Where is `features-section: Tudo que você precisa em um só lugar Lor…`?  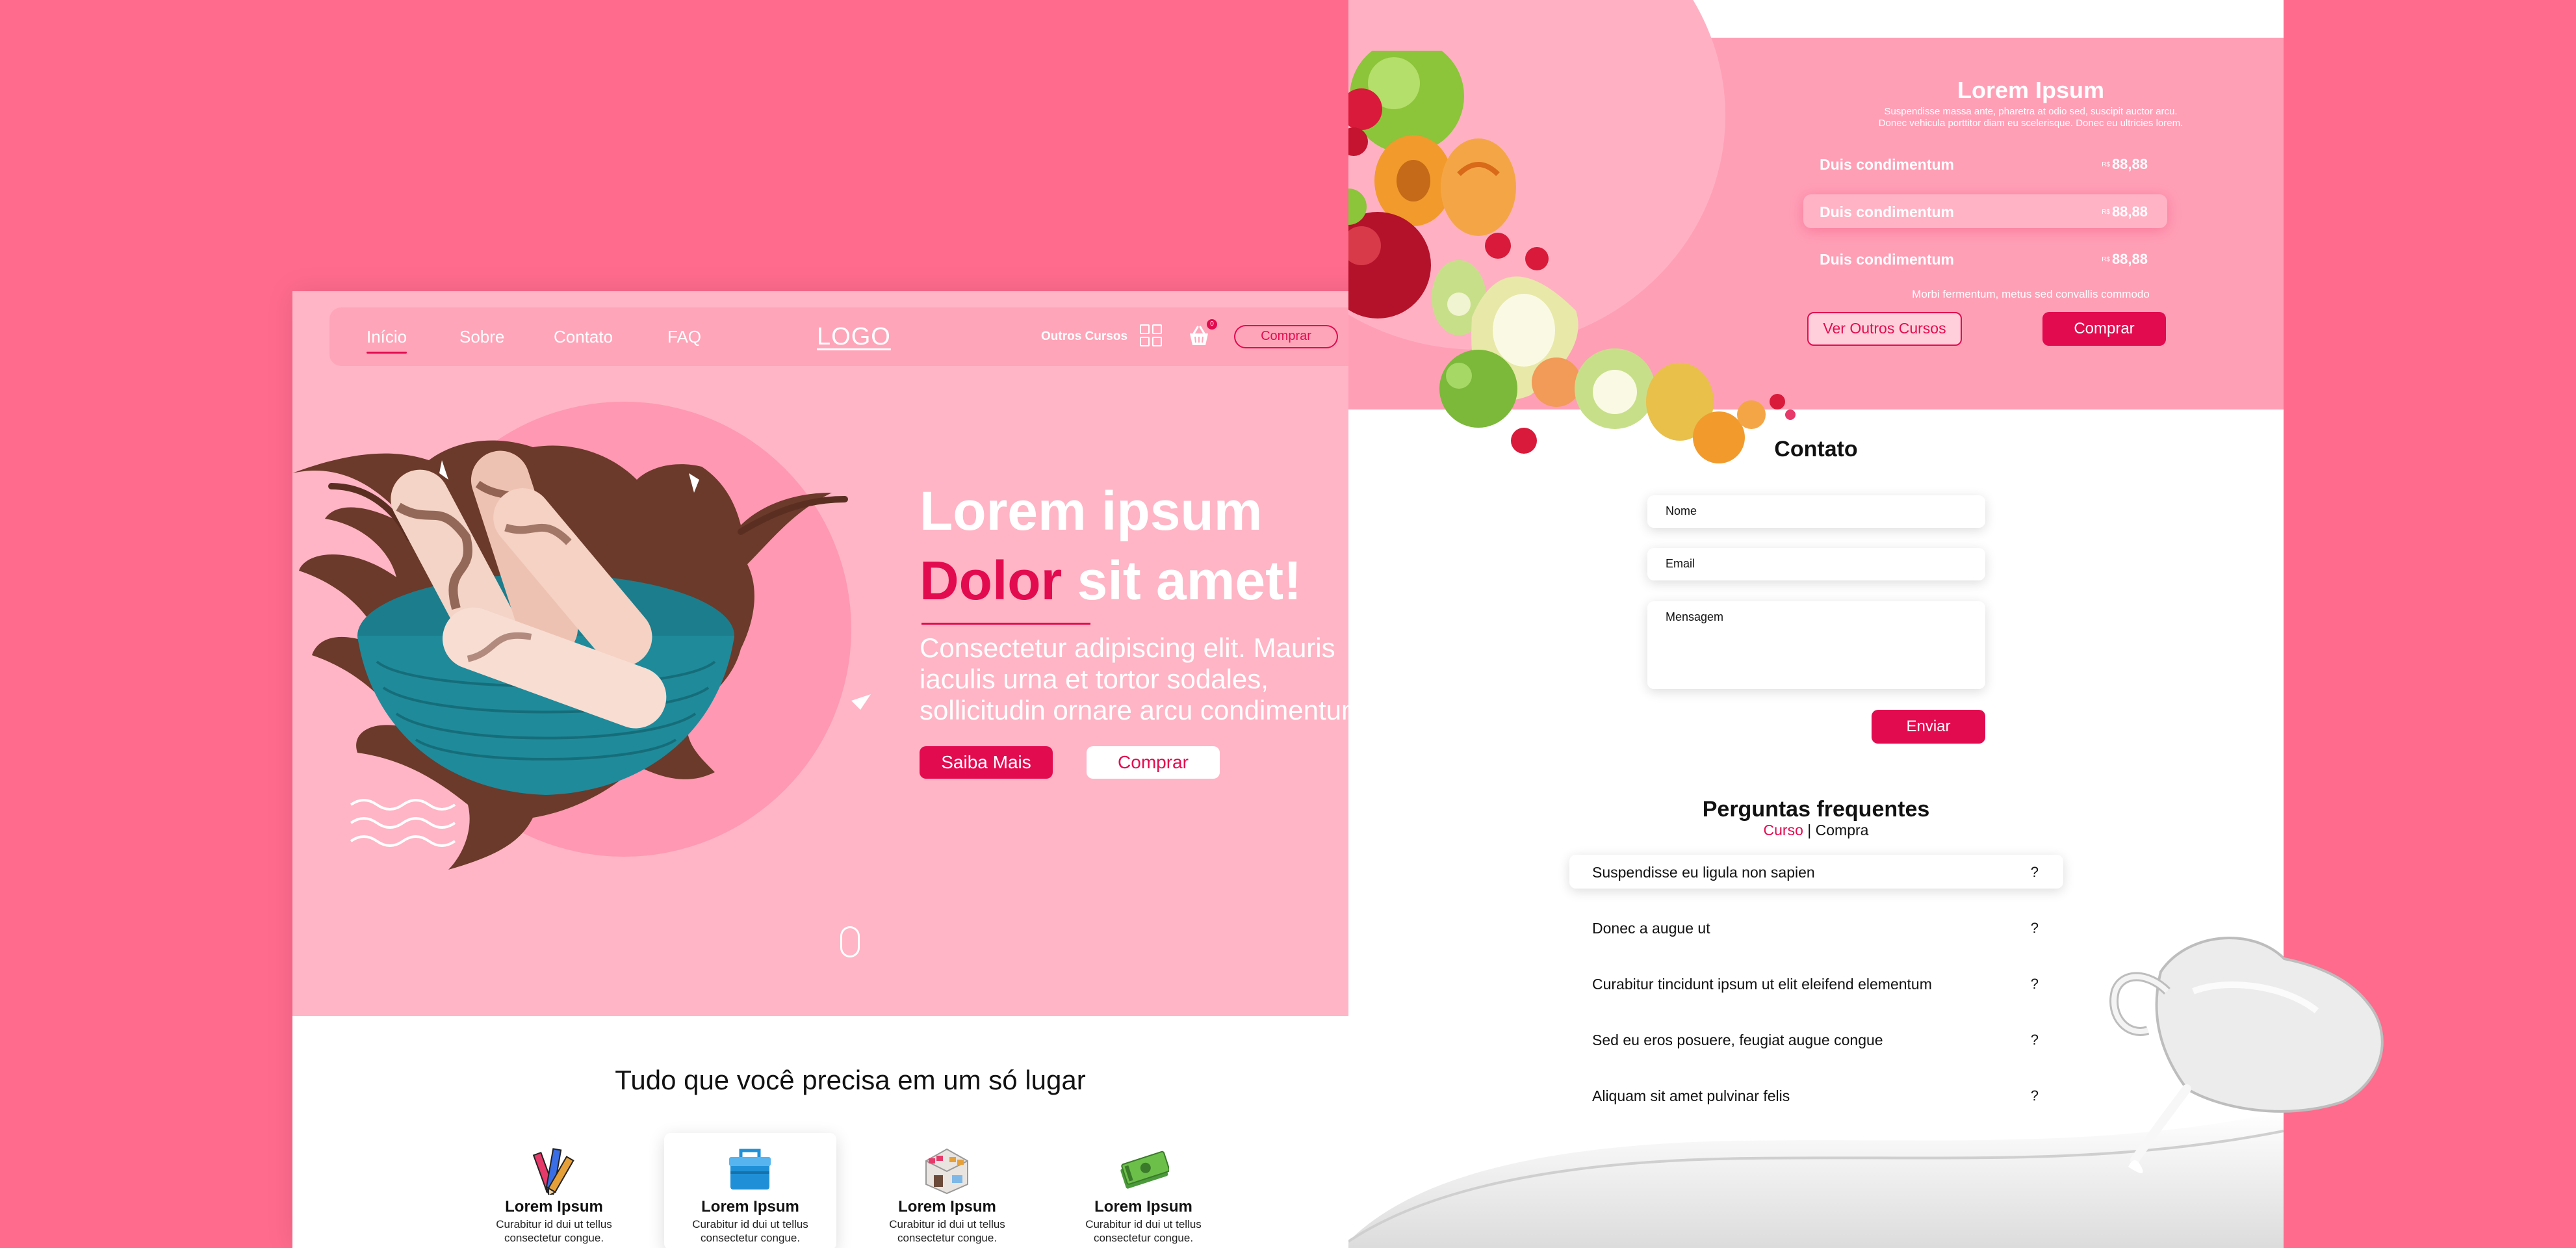
features-section: Tudo que você precisa em um só lugar Lor… is located at coordinates (850, 1132).